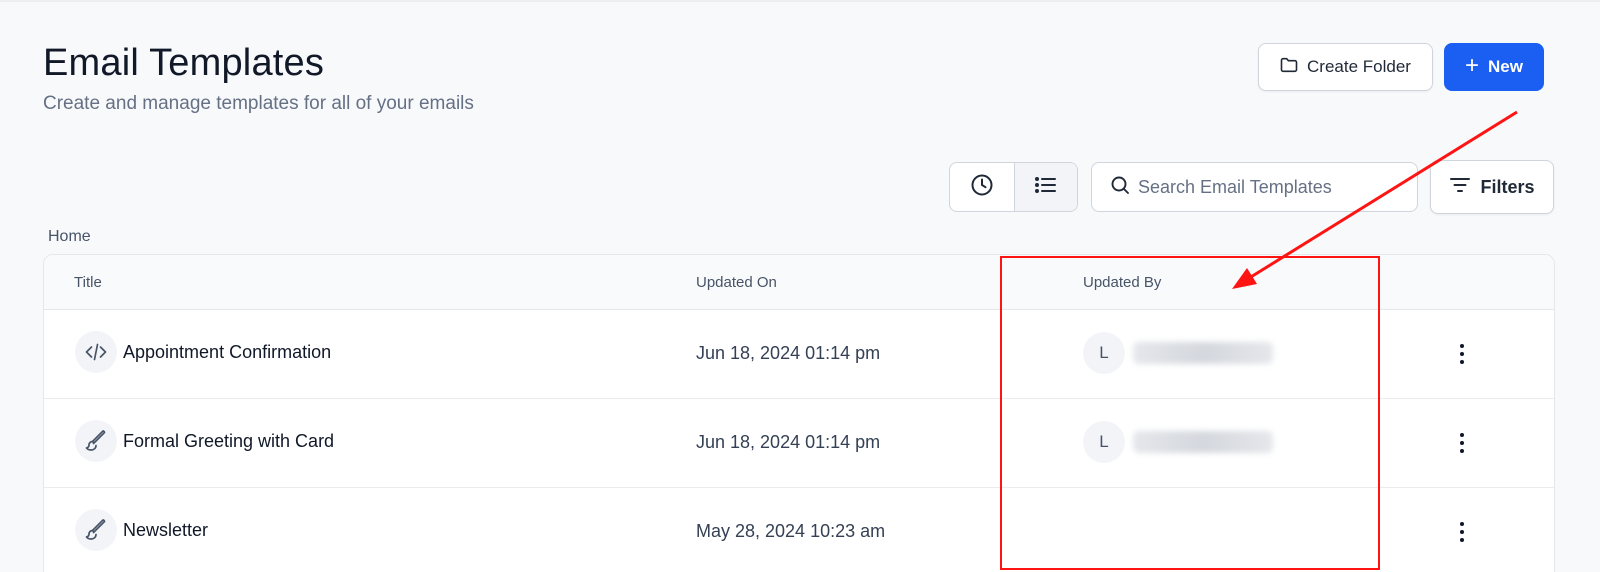  Describe the element at coordinates (228, 441) in the screenshot. I see `template-title: Formal Greeting with Card` at that location.